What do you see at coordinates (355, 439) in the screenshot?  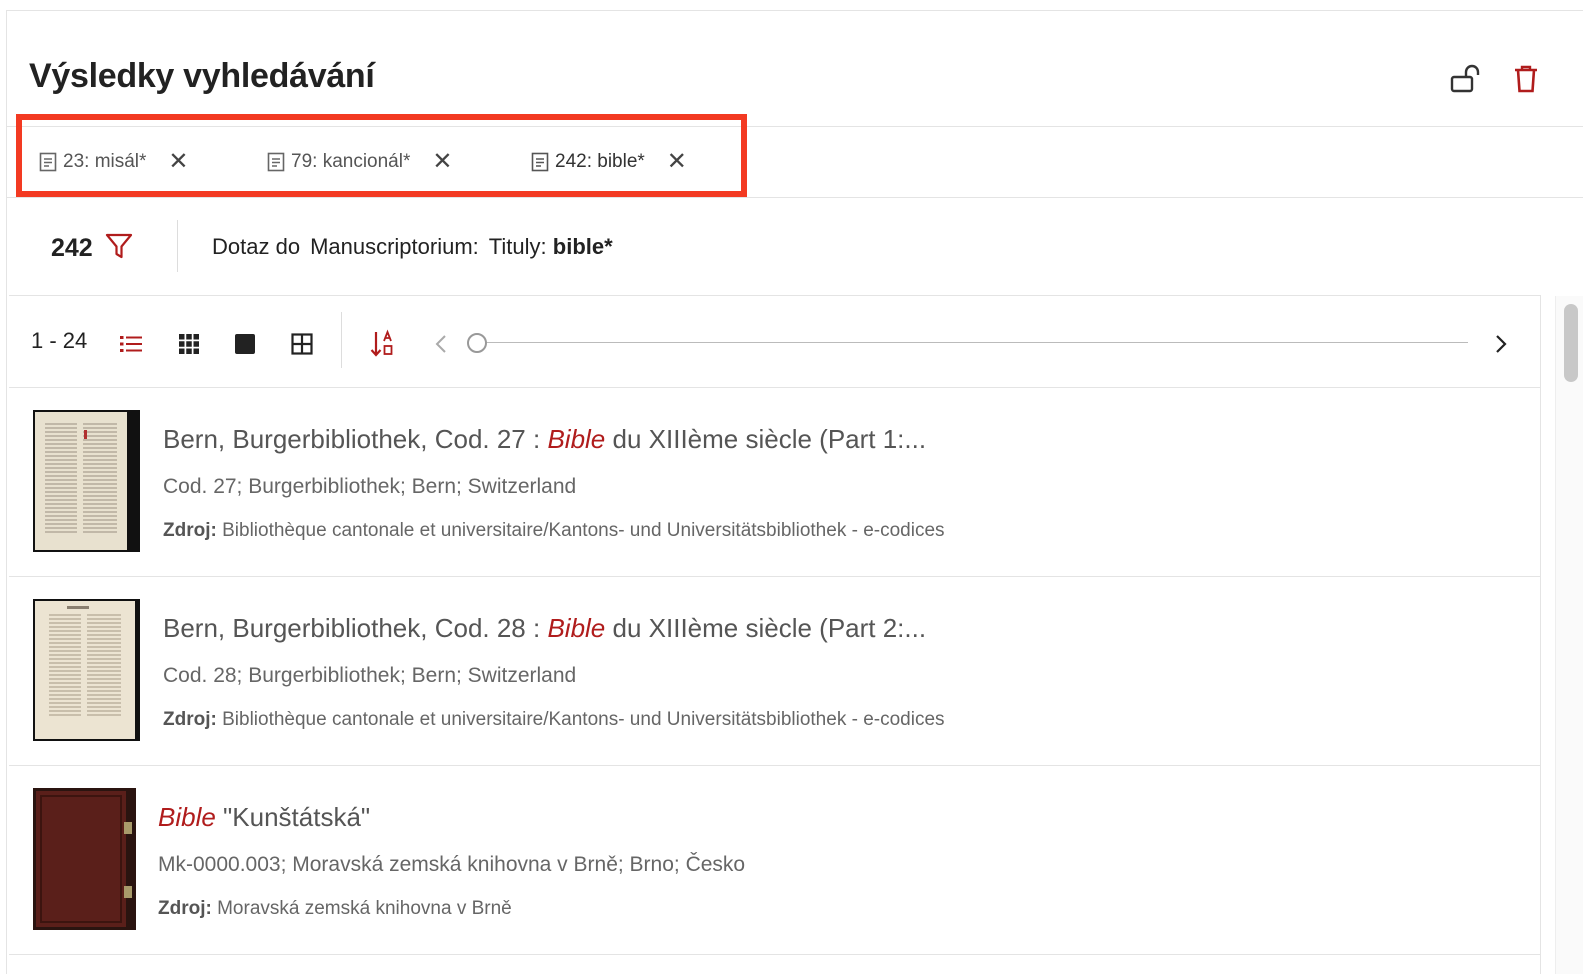 I see `title-text: Bern, Burgerbibliothek, Cod. 27 :` at bounding box center [355, 439].